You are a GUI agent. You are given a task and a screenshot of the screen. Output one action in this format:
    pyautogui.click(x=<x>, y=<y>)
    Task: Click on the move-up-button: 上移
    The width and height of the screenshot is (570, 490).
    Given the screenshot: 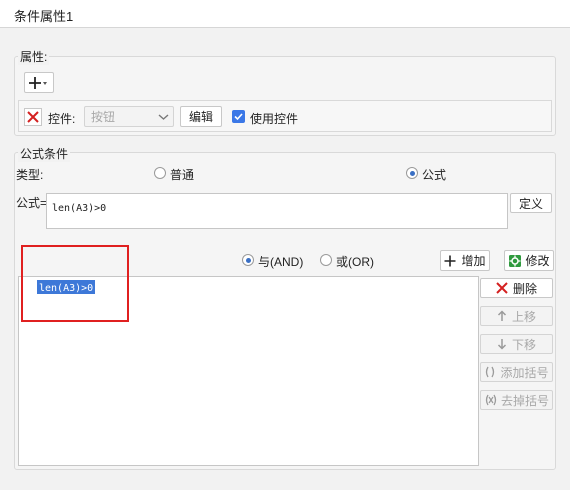 What is the action you would take?
    pyautogui.click(x=516, y=316)
    